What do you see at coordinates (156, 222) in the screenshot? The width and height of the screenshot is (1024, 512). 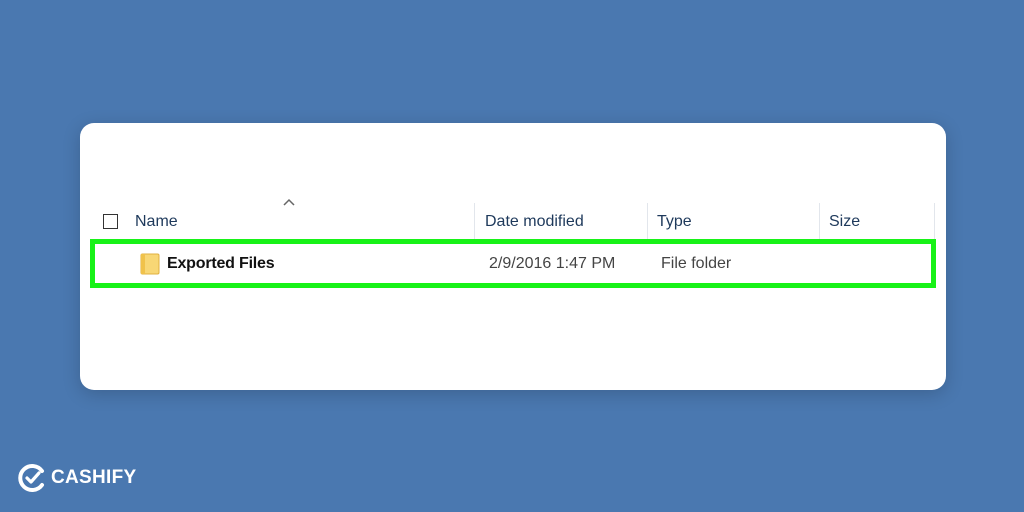 I see `column-header-name: Name` at bounding box center [156, 222].